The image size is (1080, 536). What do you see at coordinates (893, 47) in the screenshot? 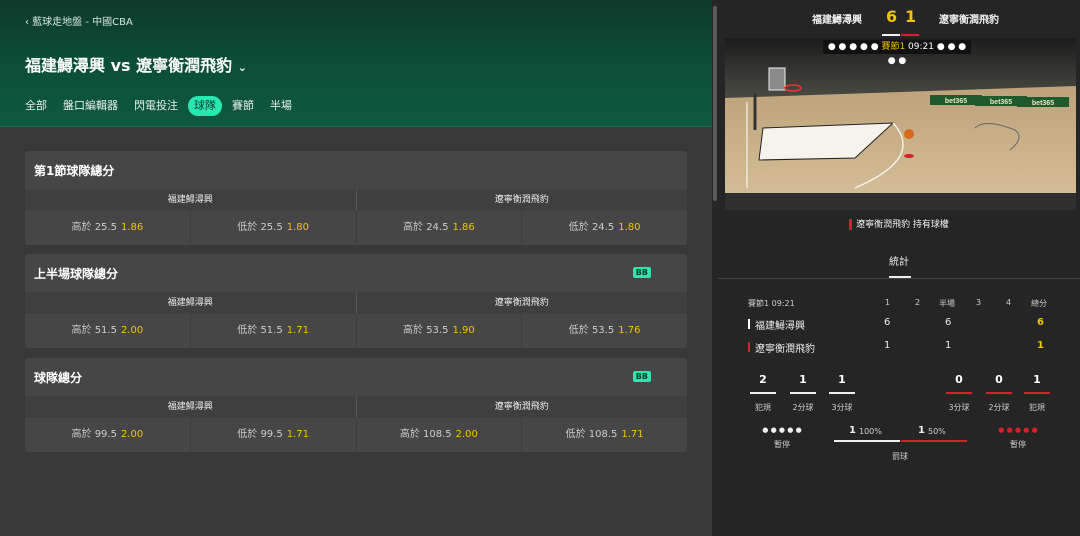
I see `clock-period: 賽節1` at bounding box center [893, 47].